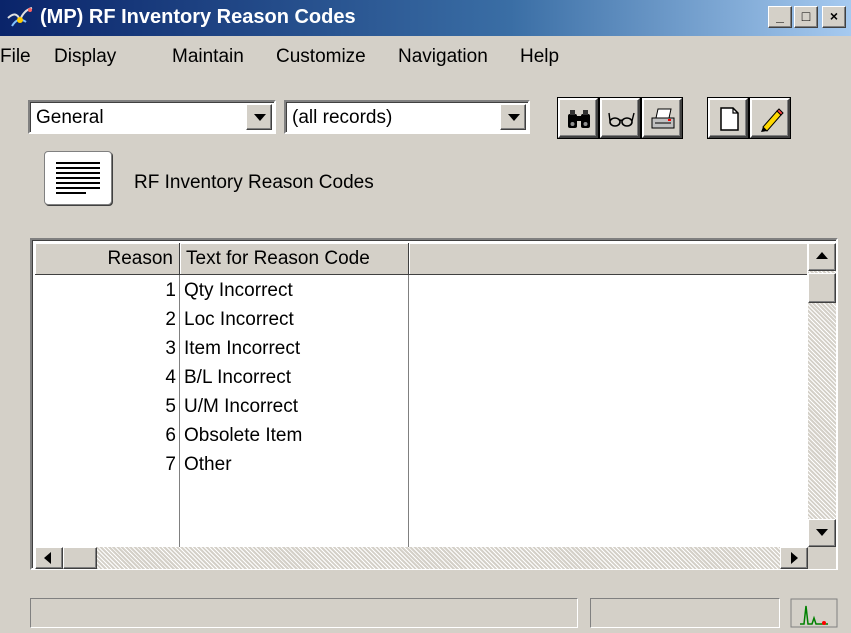 Image resolution: width=851 pixels, height=633 pixels. What do you see at coordinates (152, 117) in the screenshot?
I see `view-select: General` at bounding box center [152, 117].